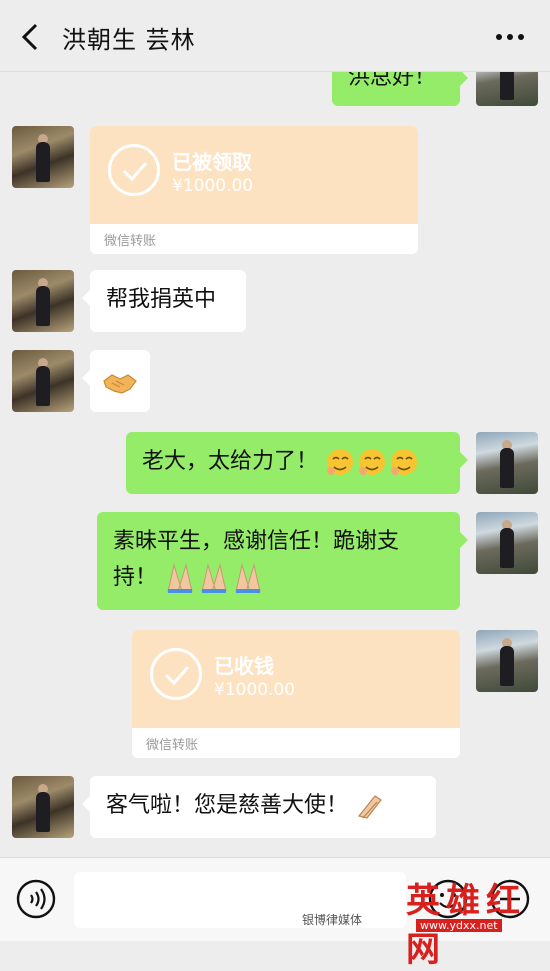 This screenshot has height=971, width=550. I want to click on transfer-card-received: 已被领取 ¥1000.00 微信转账, so click(254, 190).